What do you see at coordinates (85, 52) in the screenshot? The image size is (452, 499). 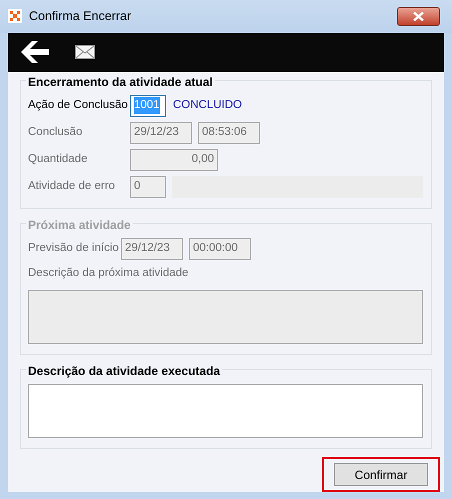 I see `envelope-icon` at bounding box center [85, 52].